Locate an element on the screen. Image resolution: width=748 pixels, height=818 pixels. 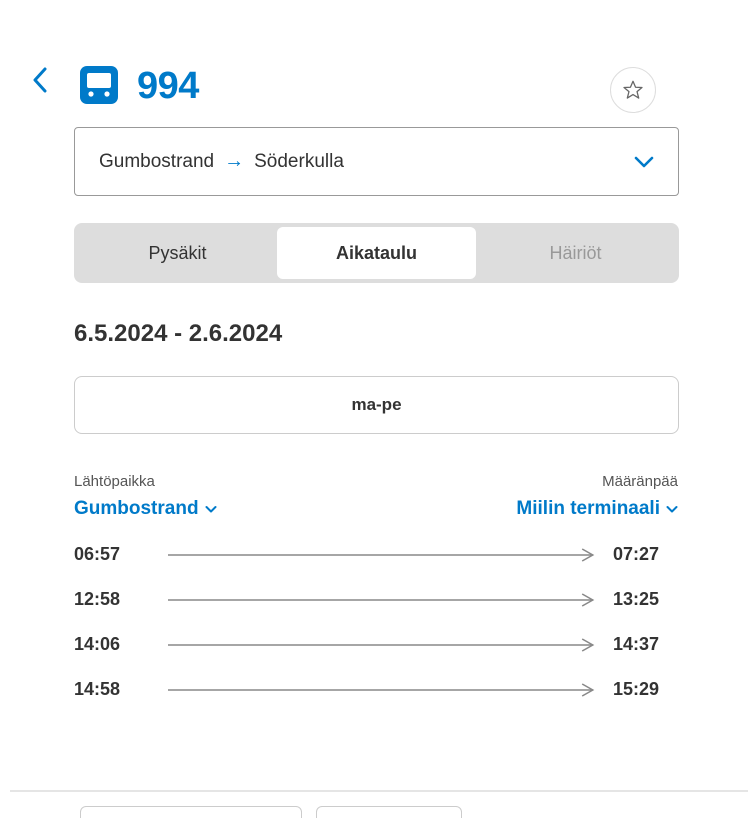
departure-time: 06:57 is located at coordinates (97, 554).